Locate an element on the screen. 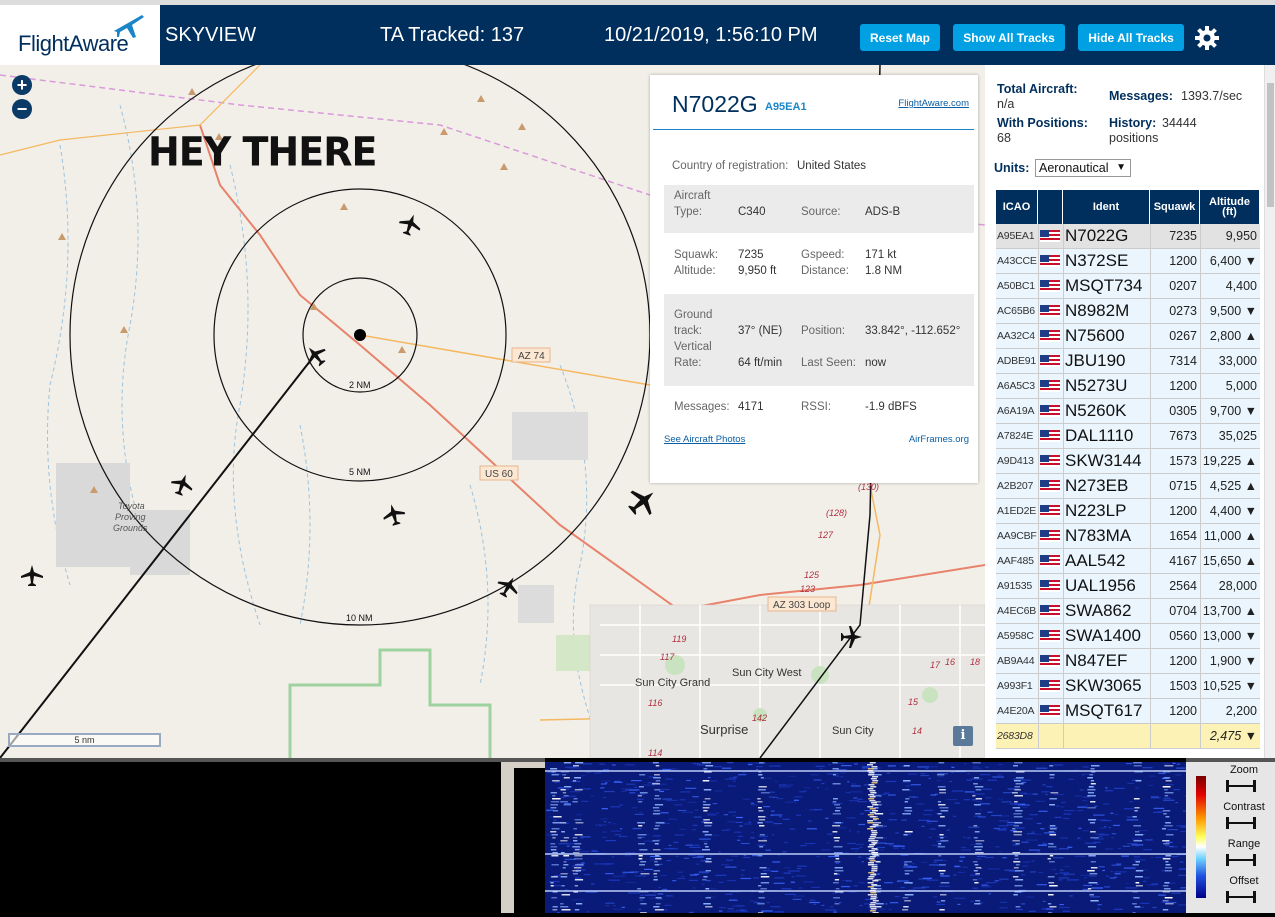  table-row: A2B207N273EB07154,525 ▲ is located at coordinates (1128, 486).